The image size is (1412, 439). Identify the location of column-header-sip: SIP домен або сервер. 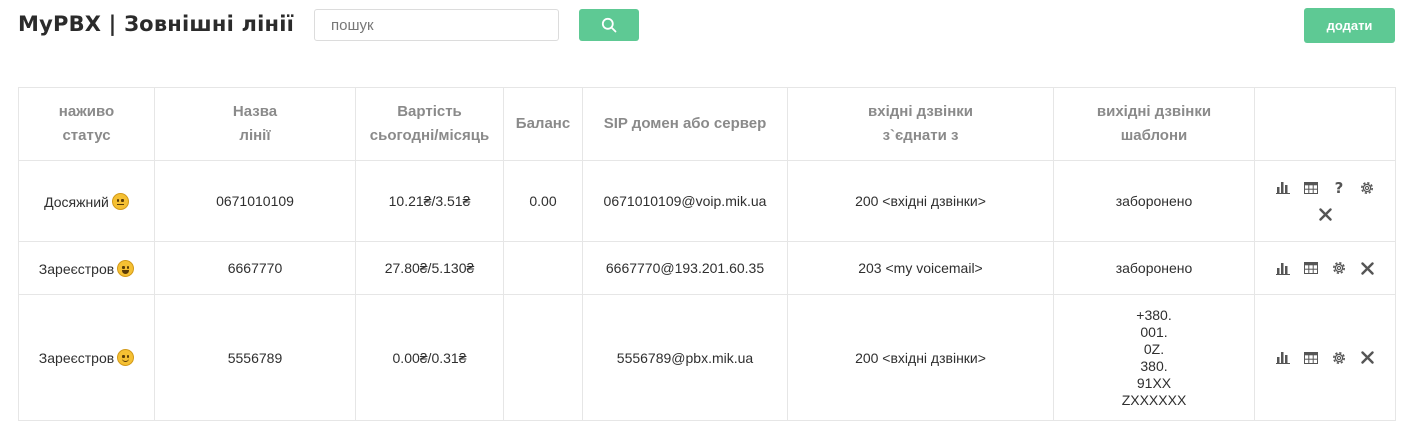
(685, 124).